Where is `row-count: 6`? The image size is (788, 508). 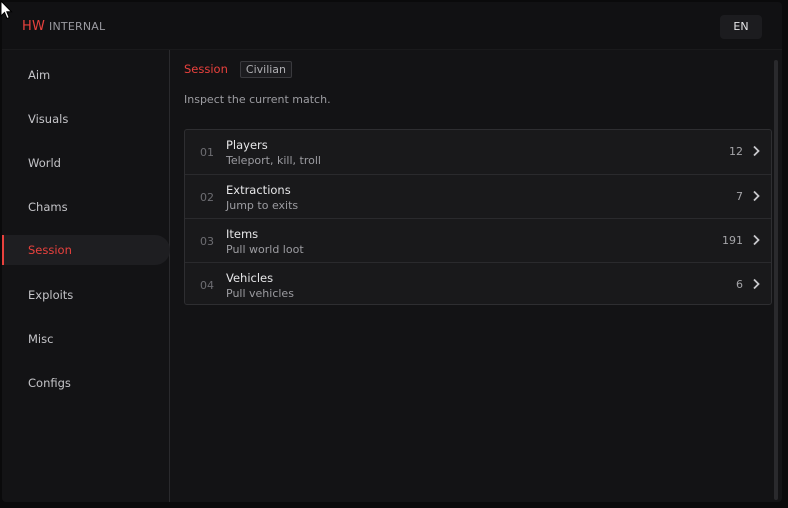
row-count: 6 is located at coordinates (739, 284).